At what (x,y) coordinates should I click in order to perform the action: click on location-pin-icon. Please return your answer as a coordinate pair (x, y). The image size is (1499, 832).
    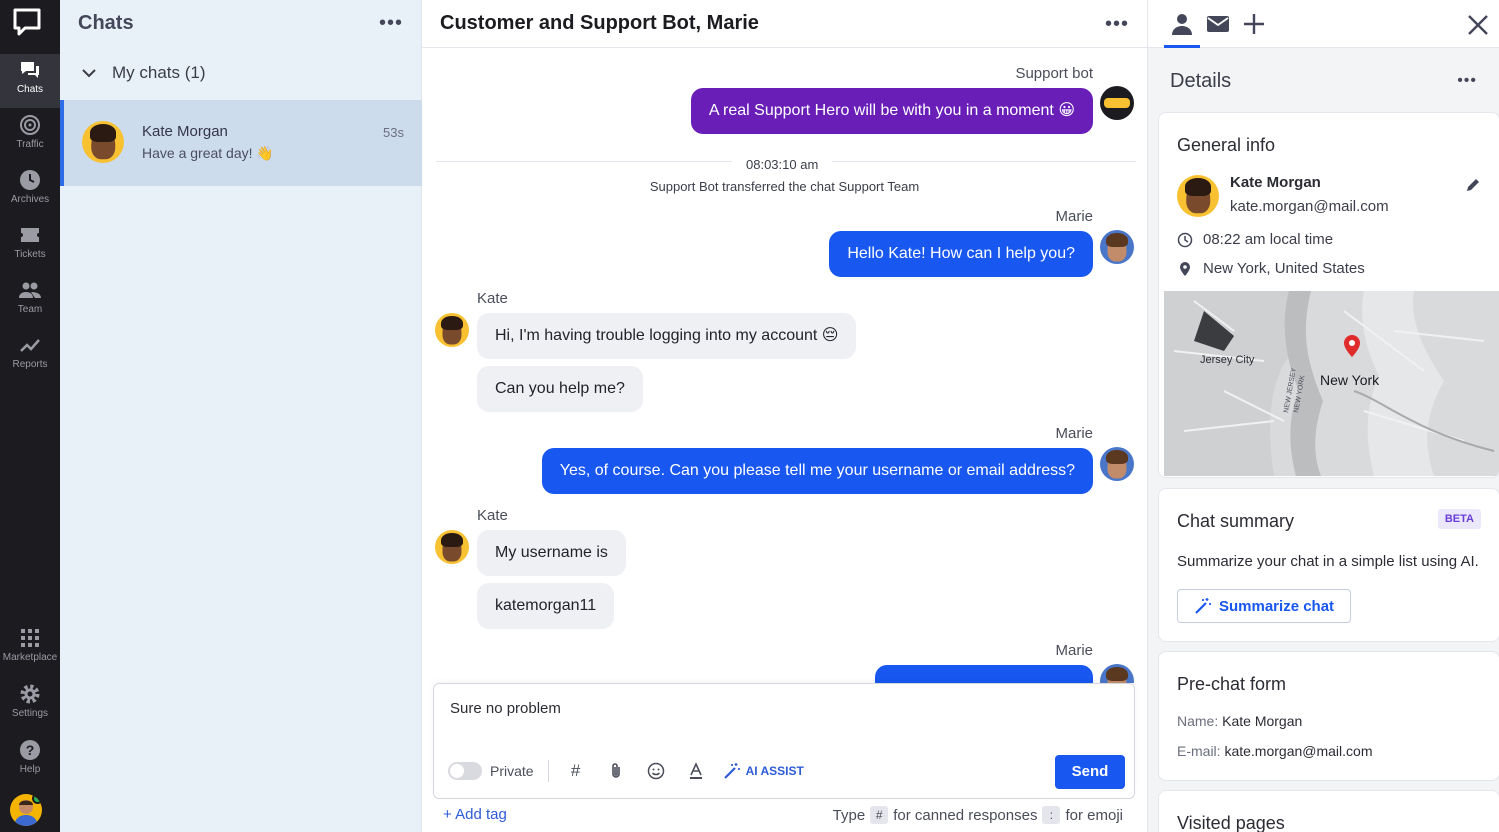
    Looking at the image, I should click on (1185, 268).